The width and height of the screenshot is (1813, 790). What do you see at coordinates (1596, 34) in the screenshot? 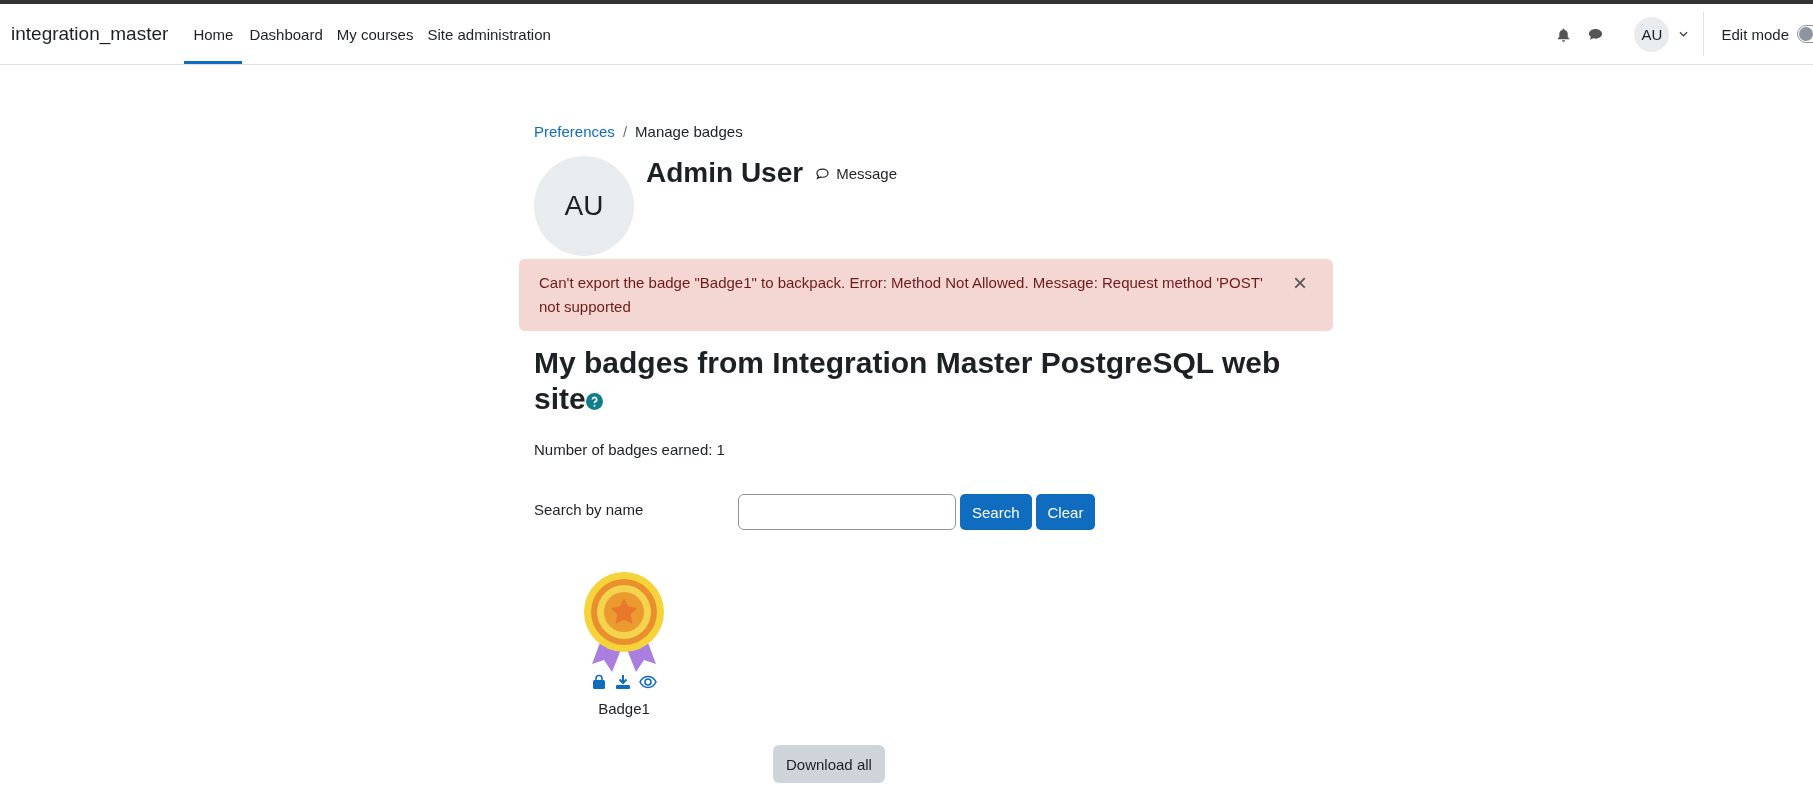
I see `chat-bubble-icon` at bounding box center [1596, 34].